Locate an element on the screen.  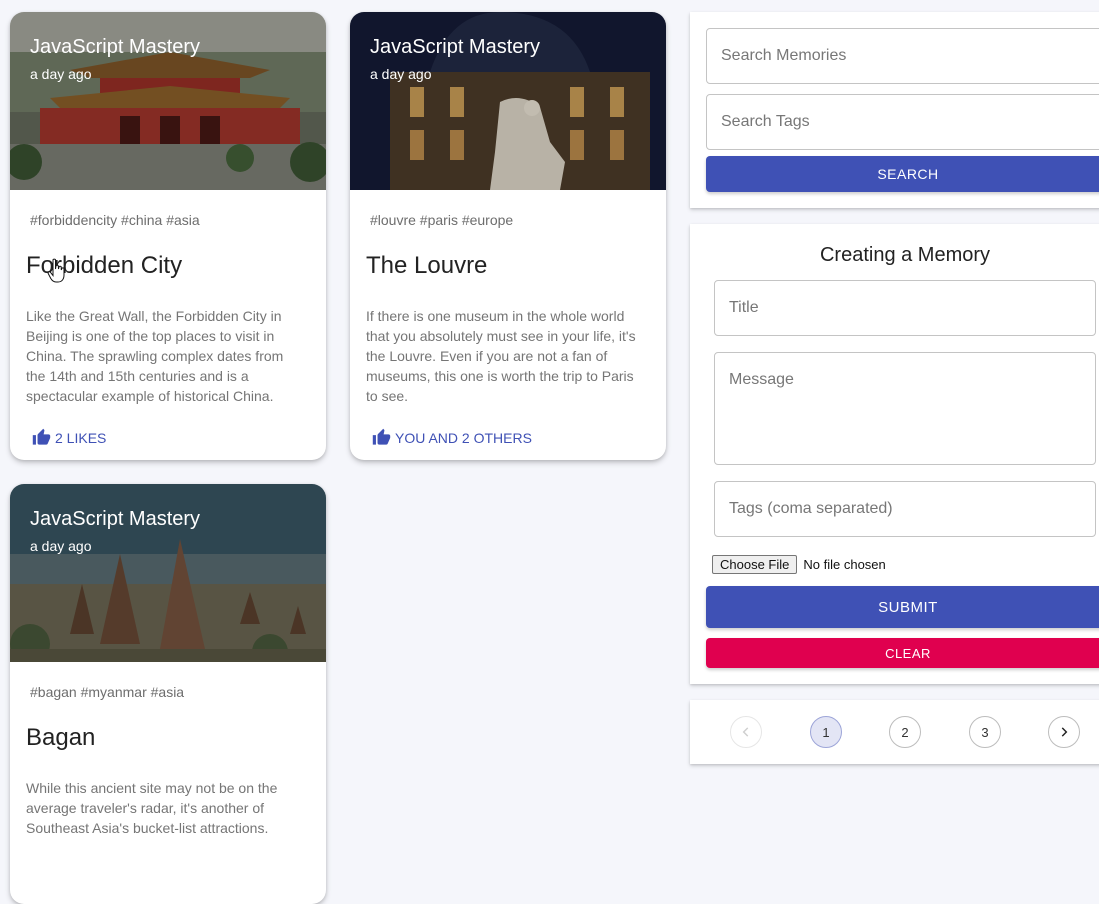
pagination-panel: 1 2 3 is located at coordinates (894, 732).